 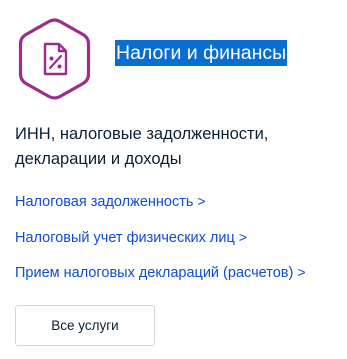 I want to click on category-title: Налоги и финансы, so click(x=201, y=53).